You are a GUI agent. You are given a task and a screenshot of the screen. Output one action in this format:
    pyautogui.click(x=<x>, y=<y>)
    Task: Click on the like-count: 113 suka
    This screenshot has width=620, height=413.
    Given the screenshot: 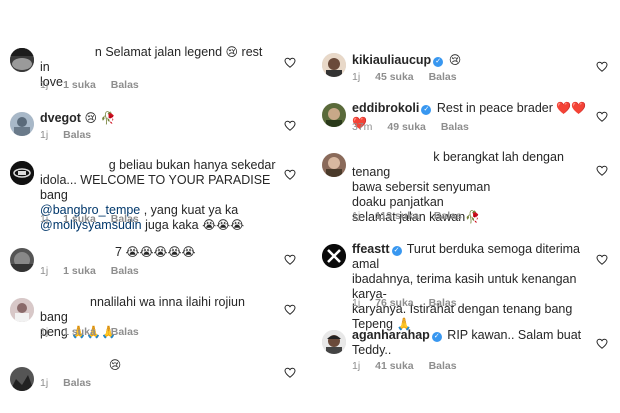 What is the action you would take?
    pyautogui.click(x=397, y=216)
    